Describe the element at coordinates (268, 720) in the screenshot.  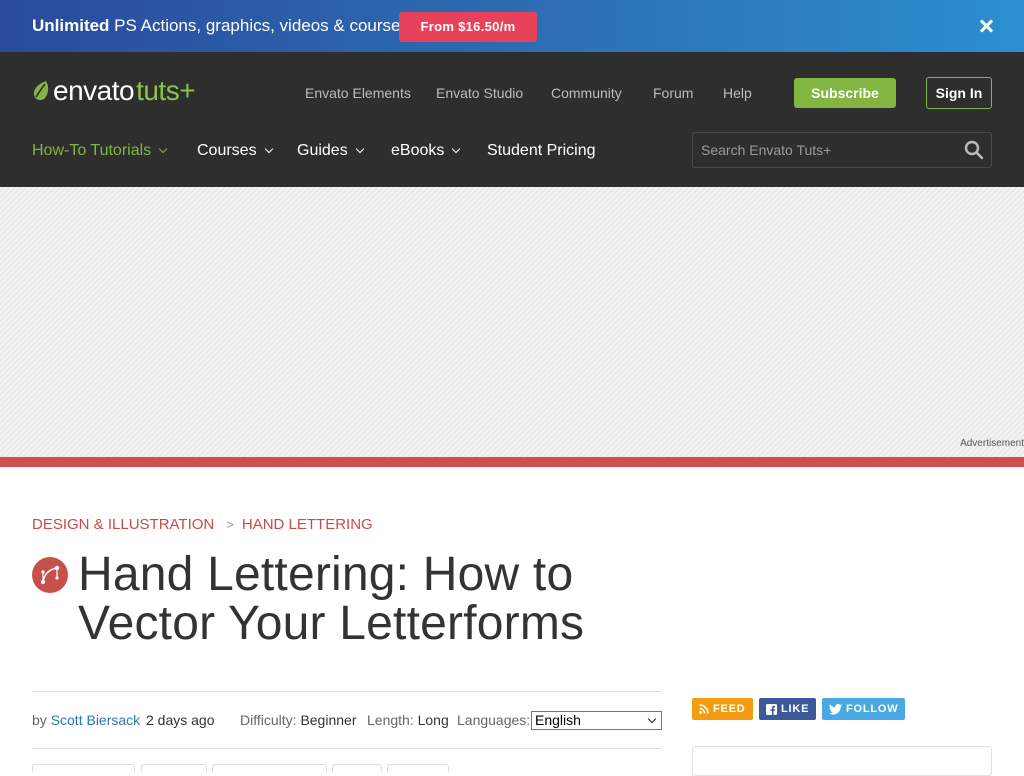
I see `difficulty-label: Difficulty:` at that location.